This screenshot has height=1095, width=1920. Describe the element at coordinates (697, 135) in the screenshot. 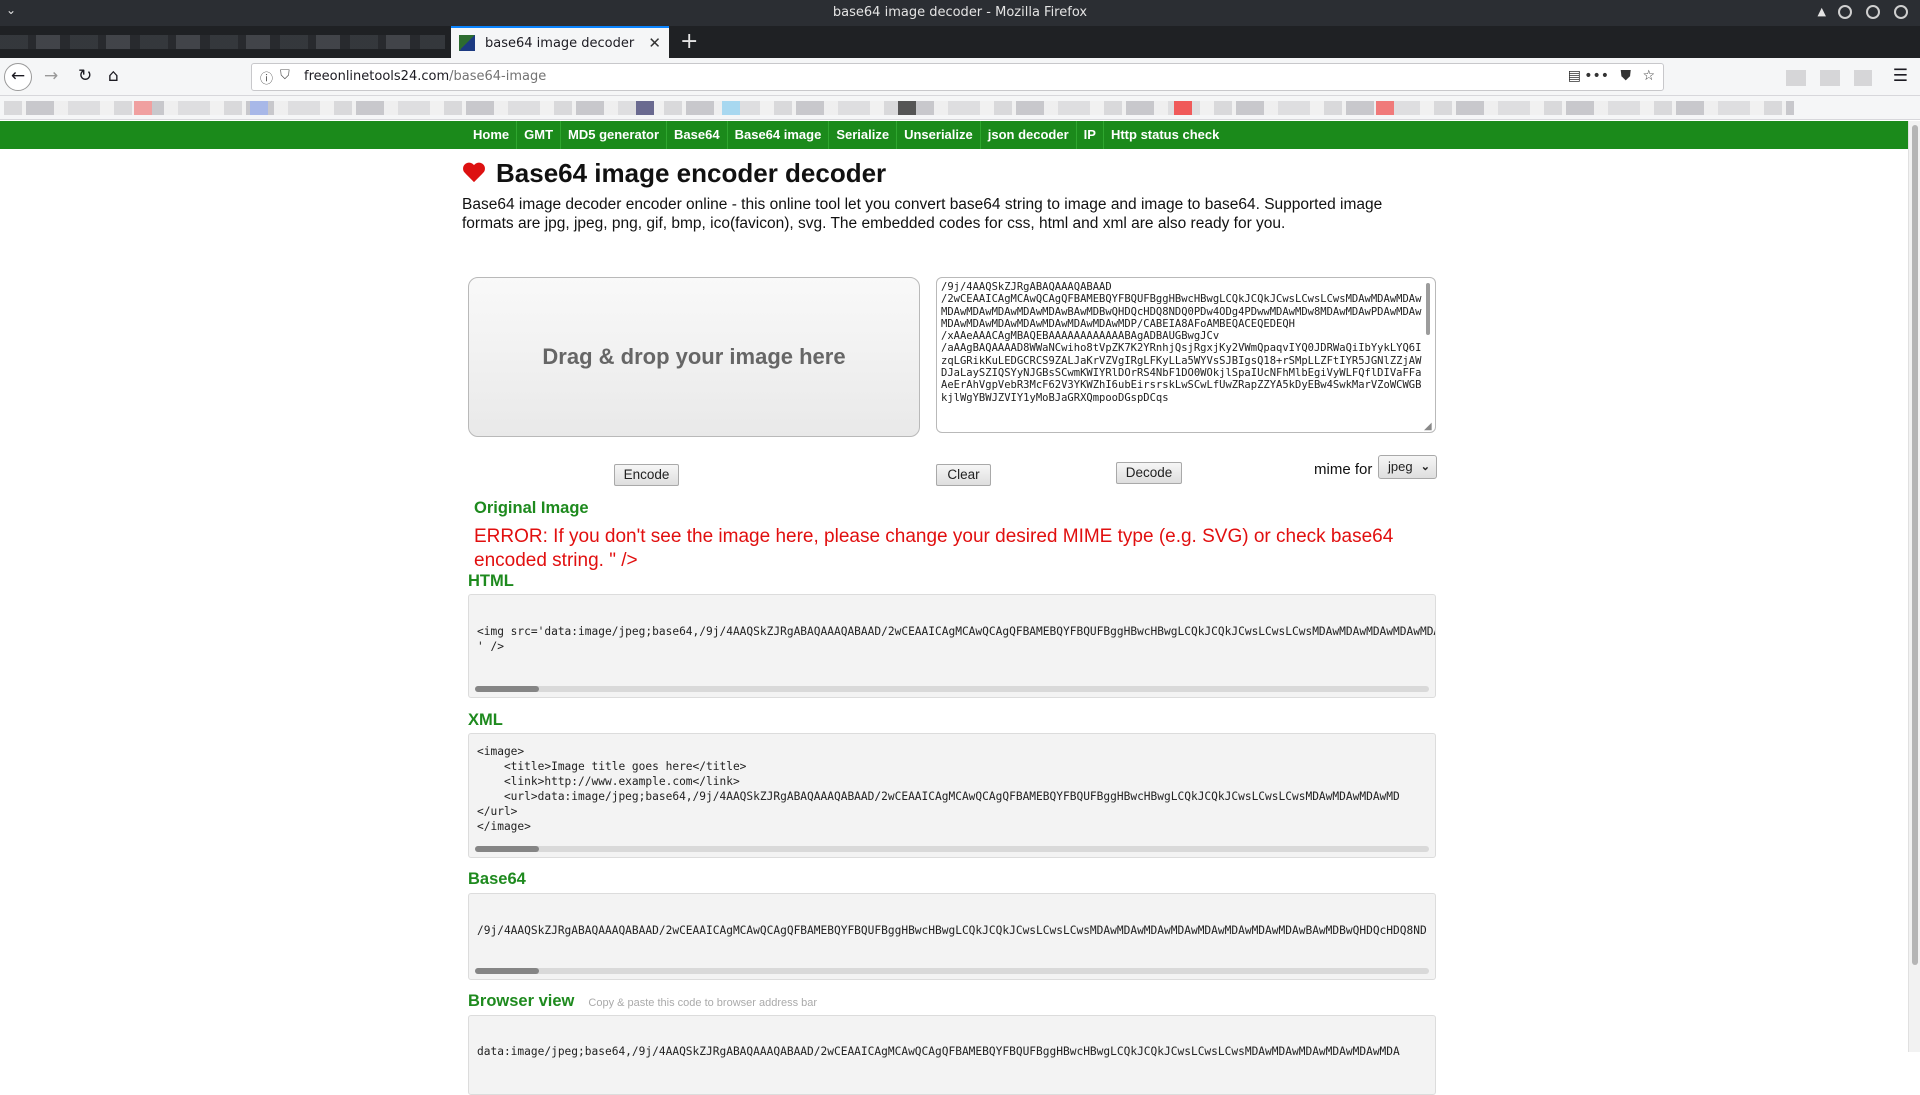

I see `nav-item-base64: Base64` at that location.